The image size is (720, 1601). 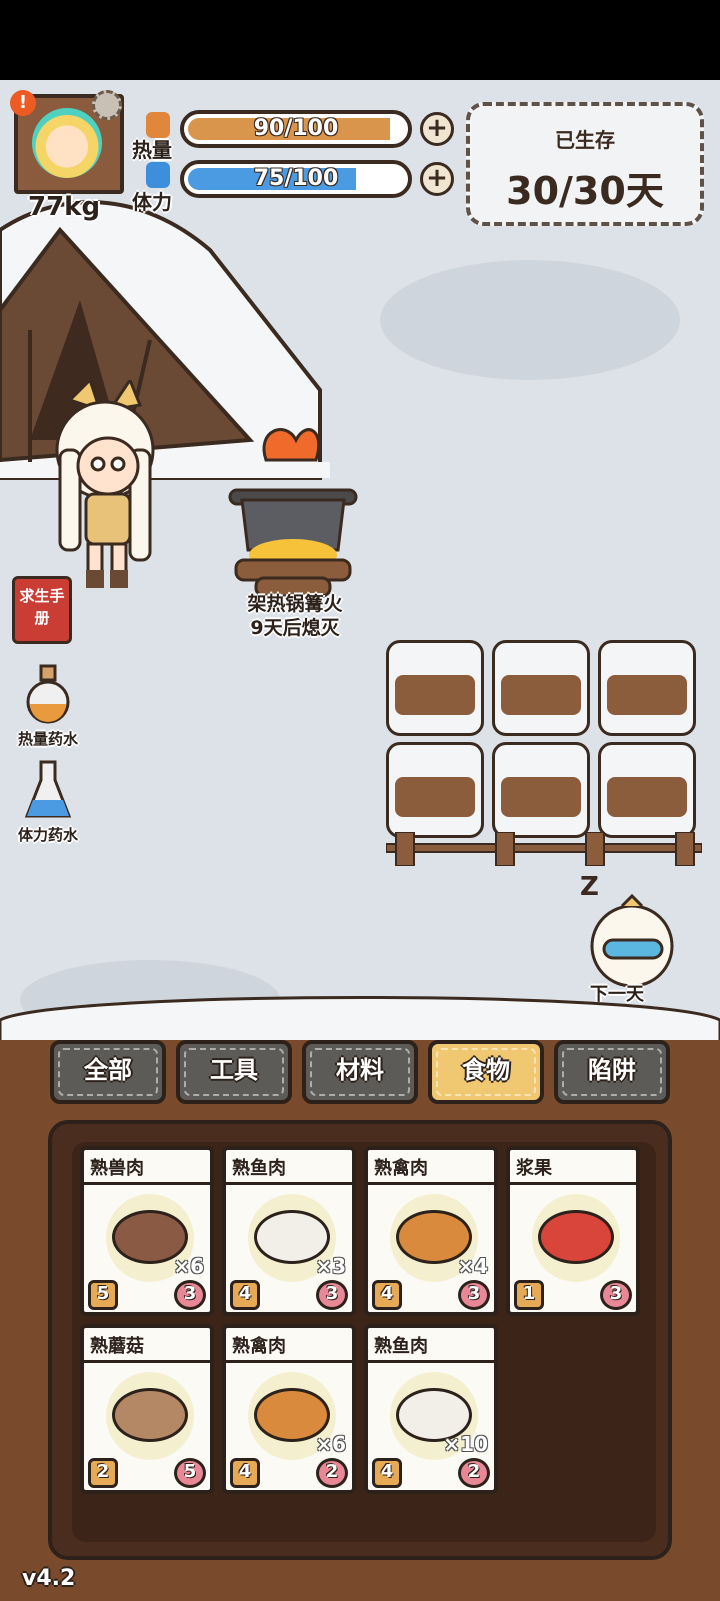 I want to click on item-name: 浆果, so click(x=534, y=1168).